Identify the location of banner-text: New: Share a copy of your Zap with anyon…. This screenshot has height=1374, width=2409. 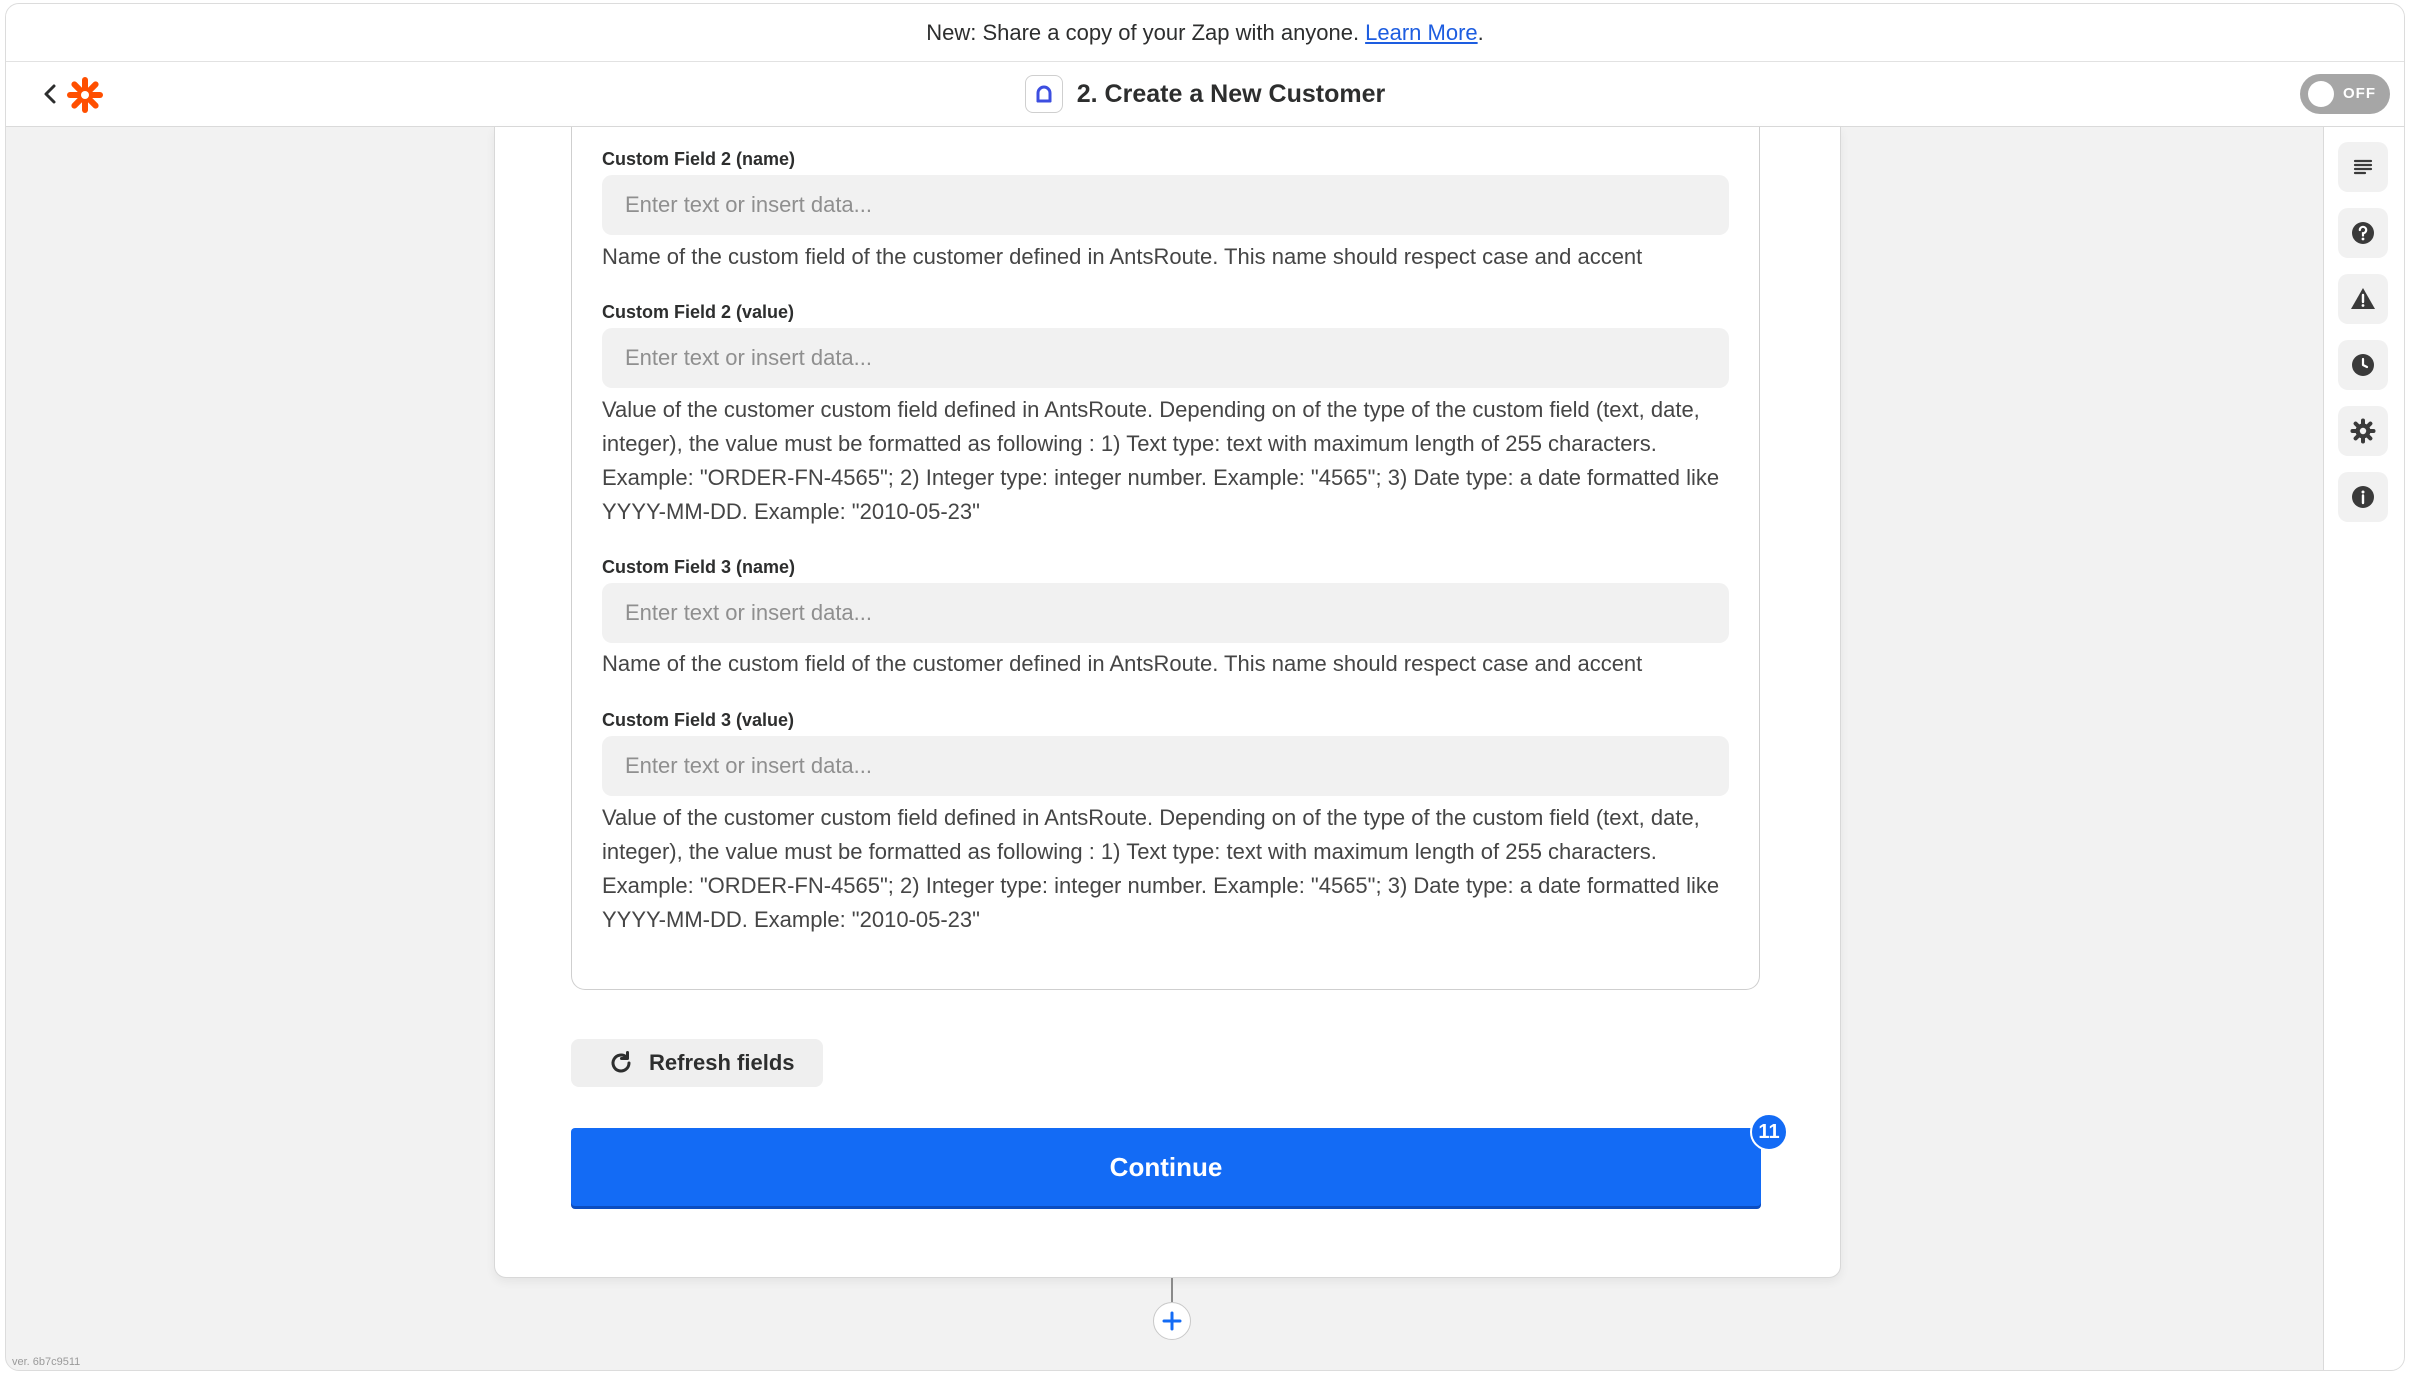
(1143, 32).